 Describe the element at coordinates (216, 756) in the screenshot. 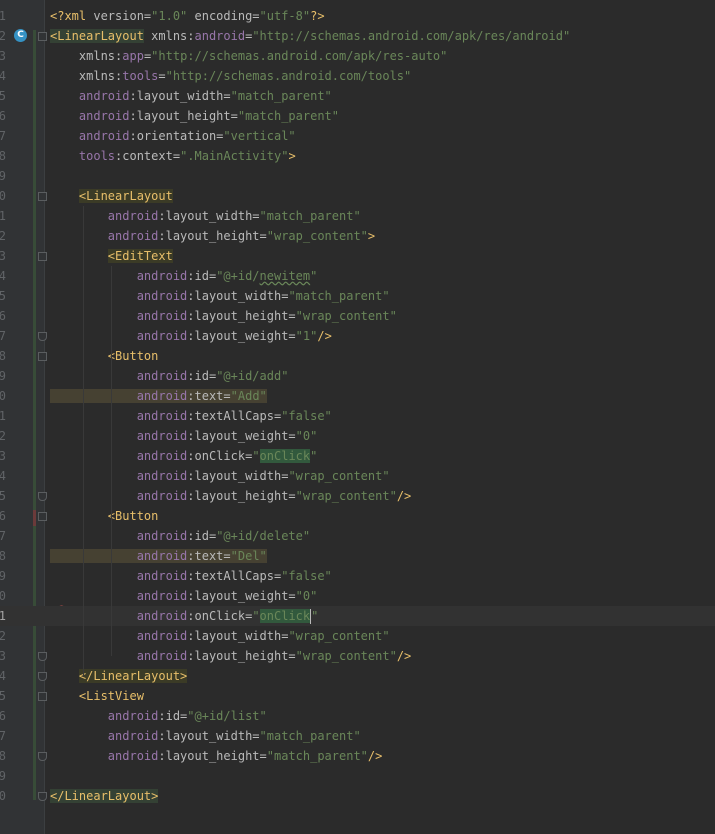

I see `code-text: android:layout_height="match_parent"/>` at that location.